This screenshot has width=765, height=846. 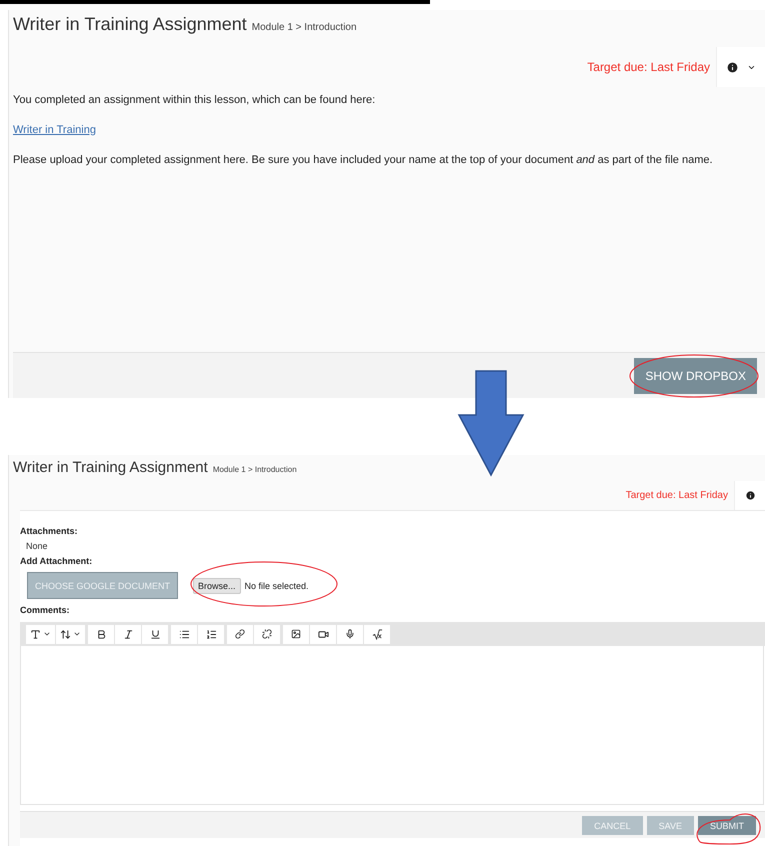 What do you see at coordinates (57, 561) in the screenshot?
I see `field-label: Add Attachment:` at bounding box center [57, 561].